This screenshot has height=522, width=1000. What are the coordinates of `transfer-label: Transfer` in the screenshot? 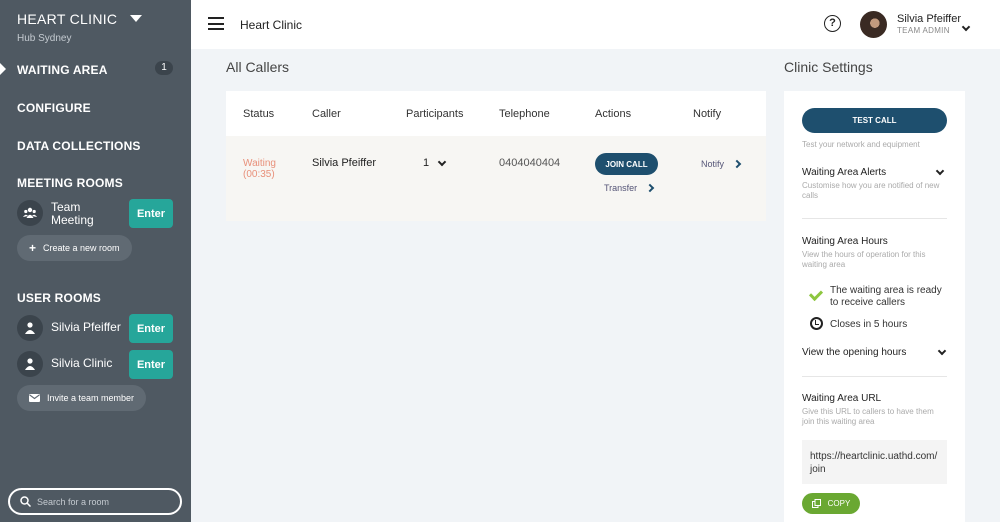 It's located at (621, 188).